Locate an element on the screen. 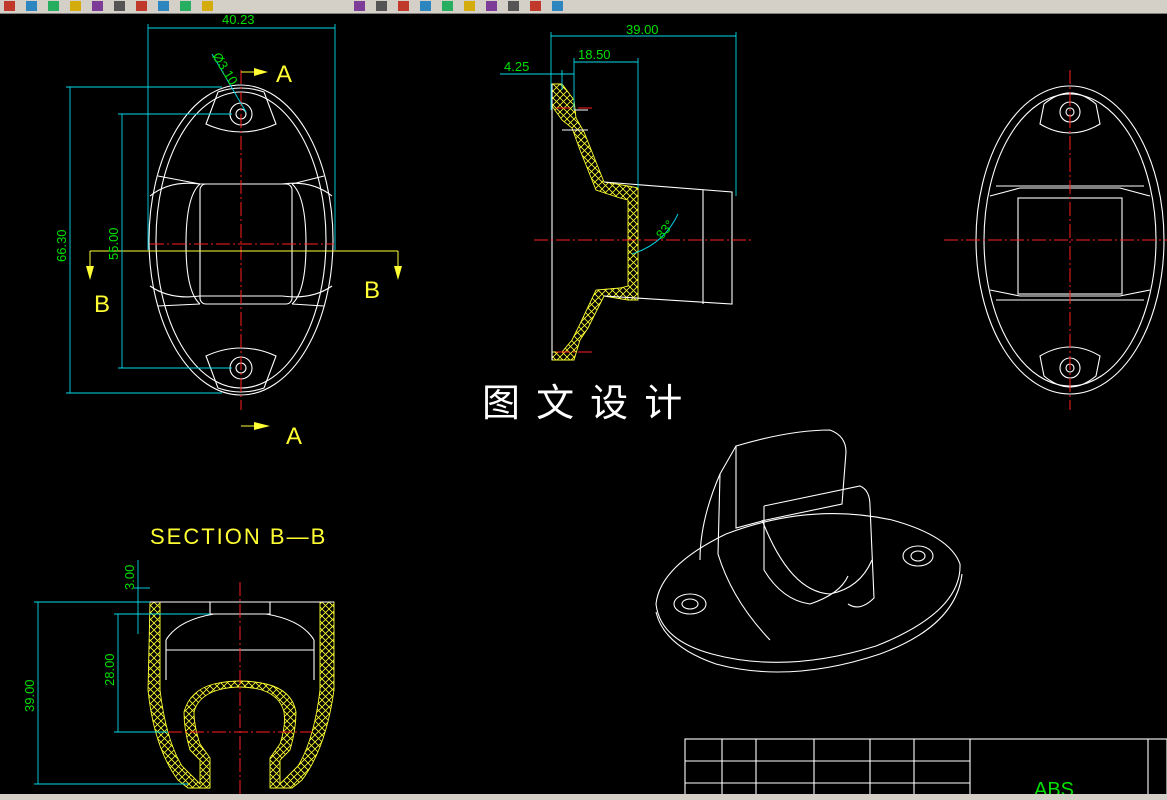 The width and height of the screenshot is (1167, 800). paste-icon is located at coordinates (141, 6).